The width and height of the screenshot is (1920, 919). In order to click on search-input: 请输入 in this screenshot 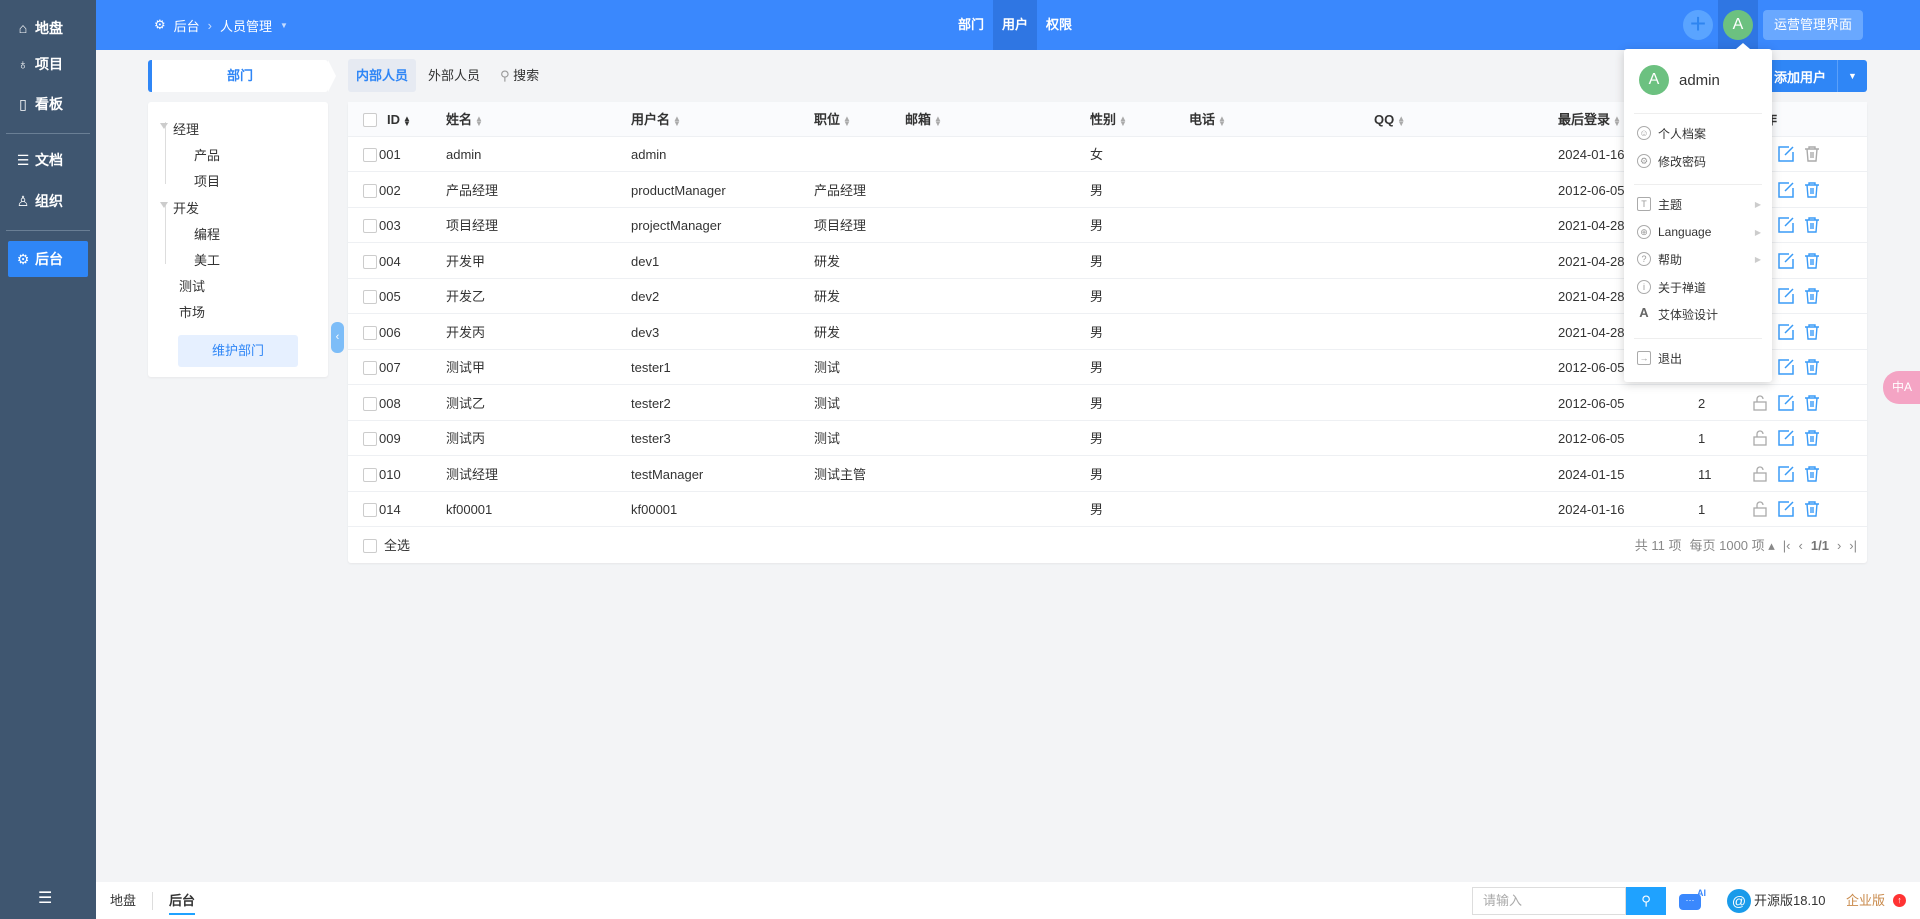, I will do `click(1549, 901)`.